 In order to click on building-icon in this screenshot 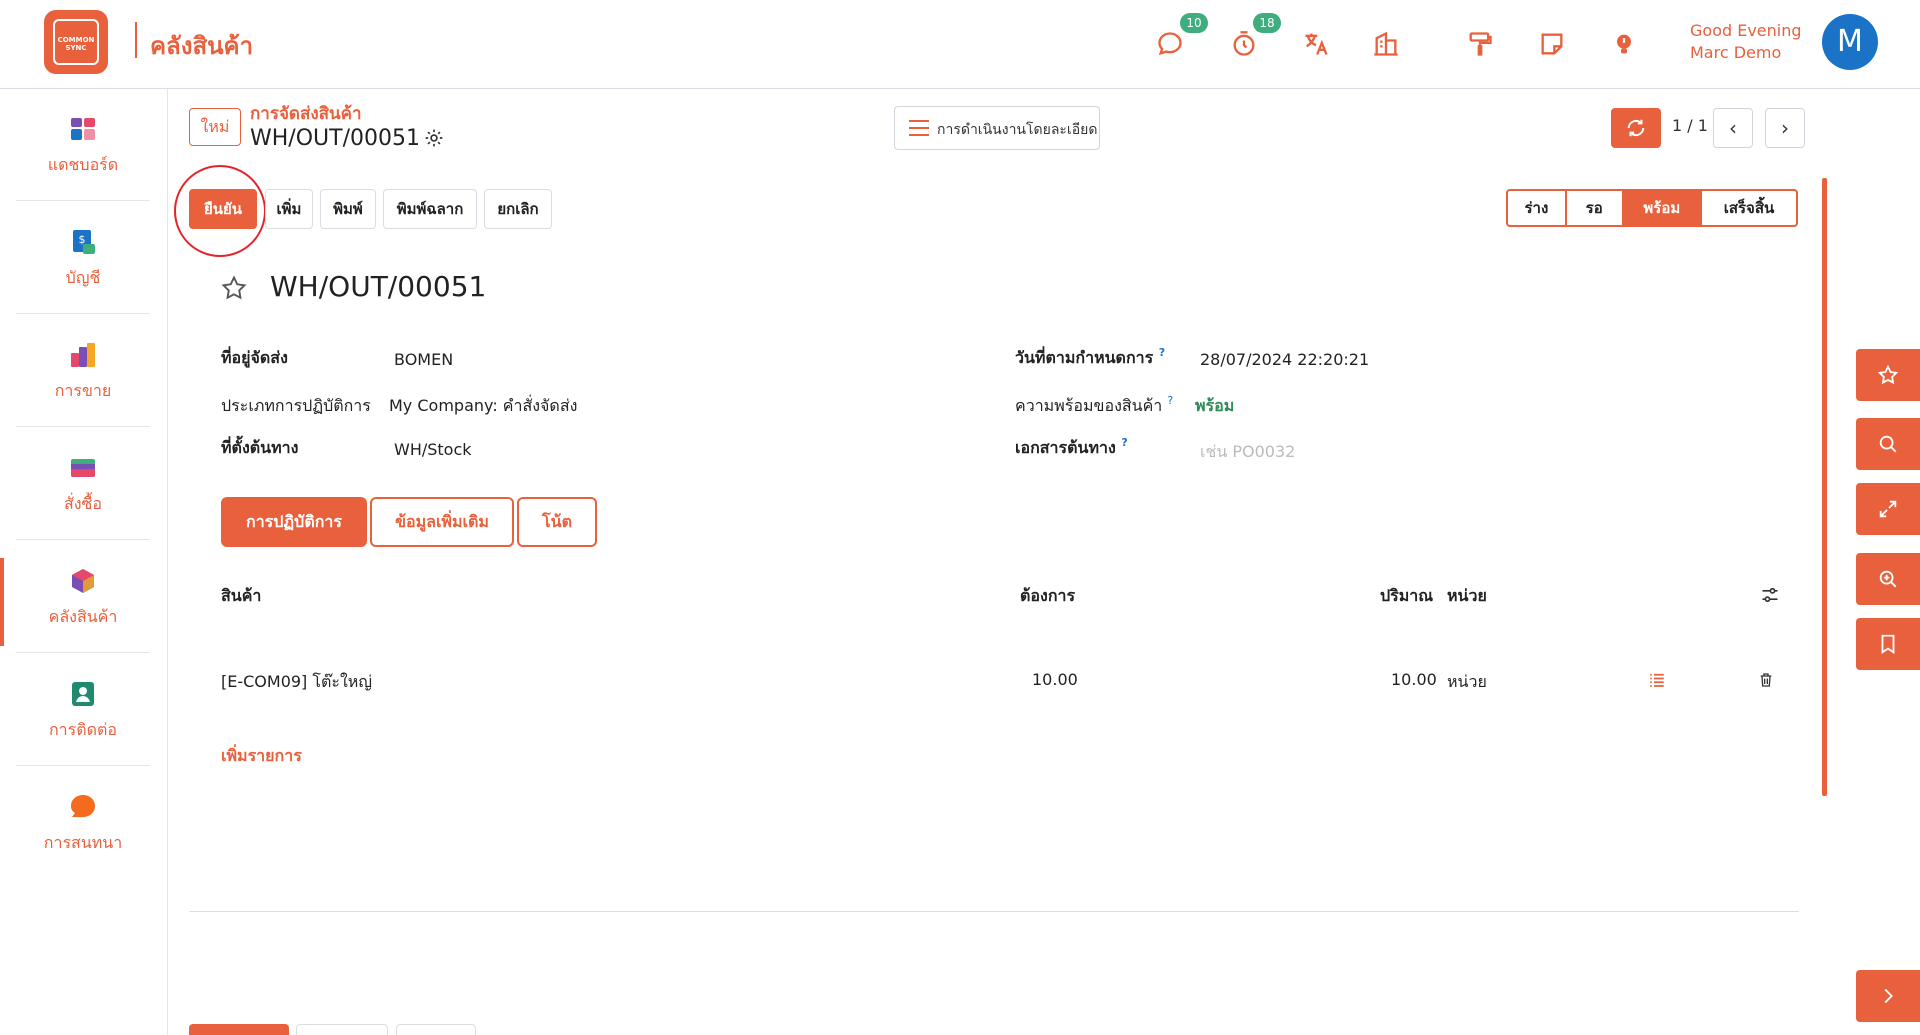, I will do `click(1386, 43)`.